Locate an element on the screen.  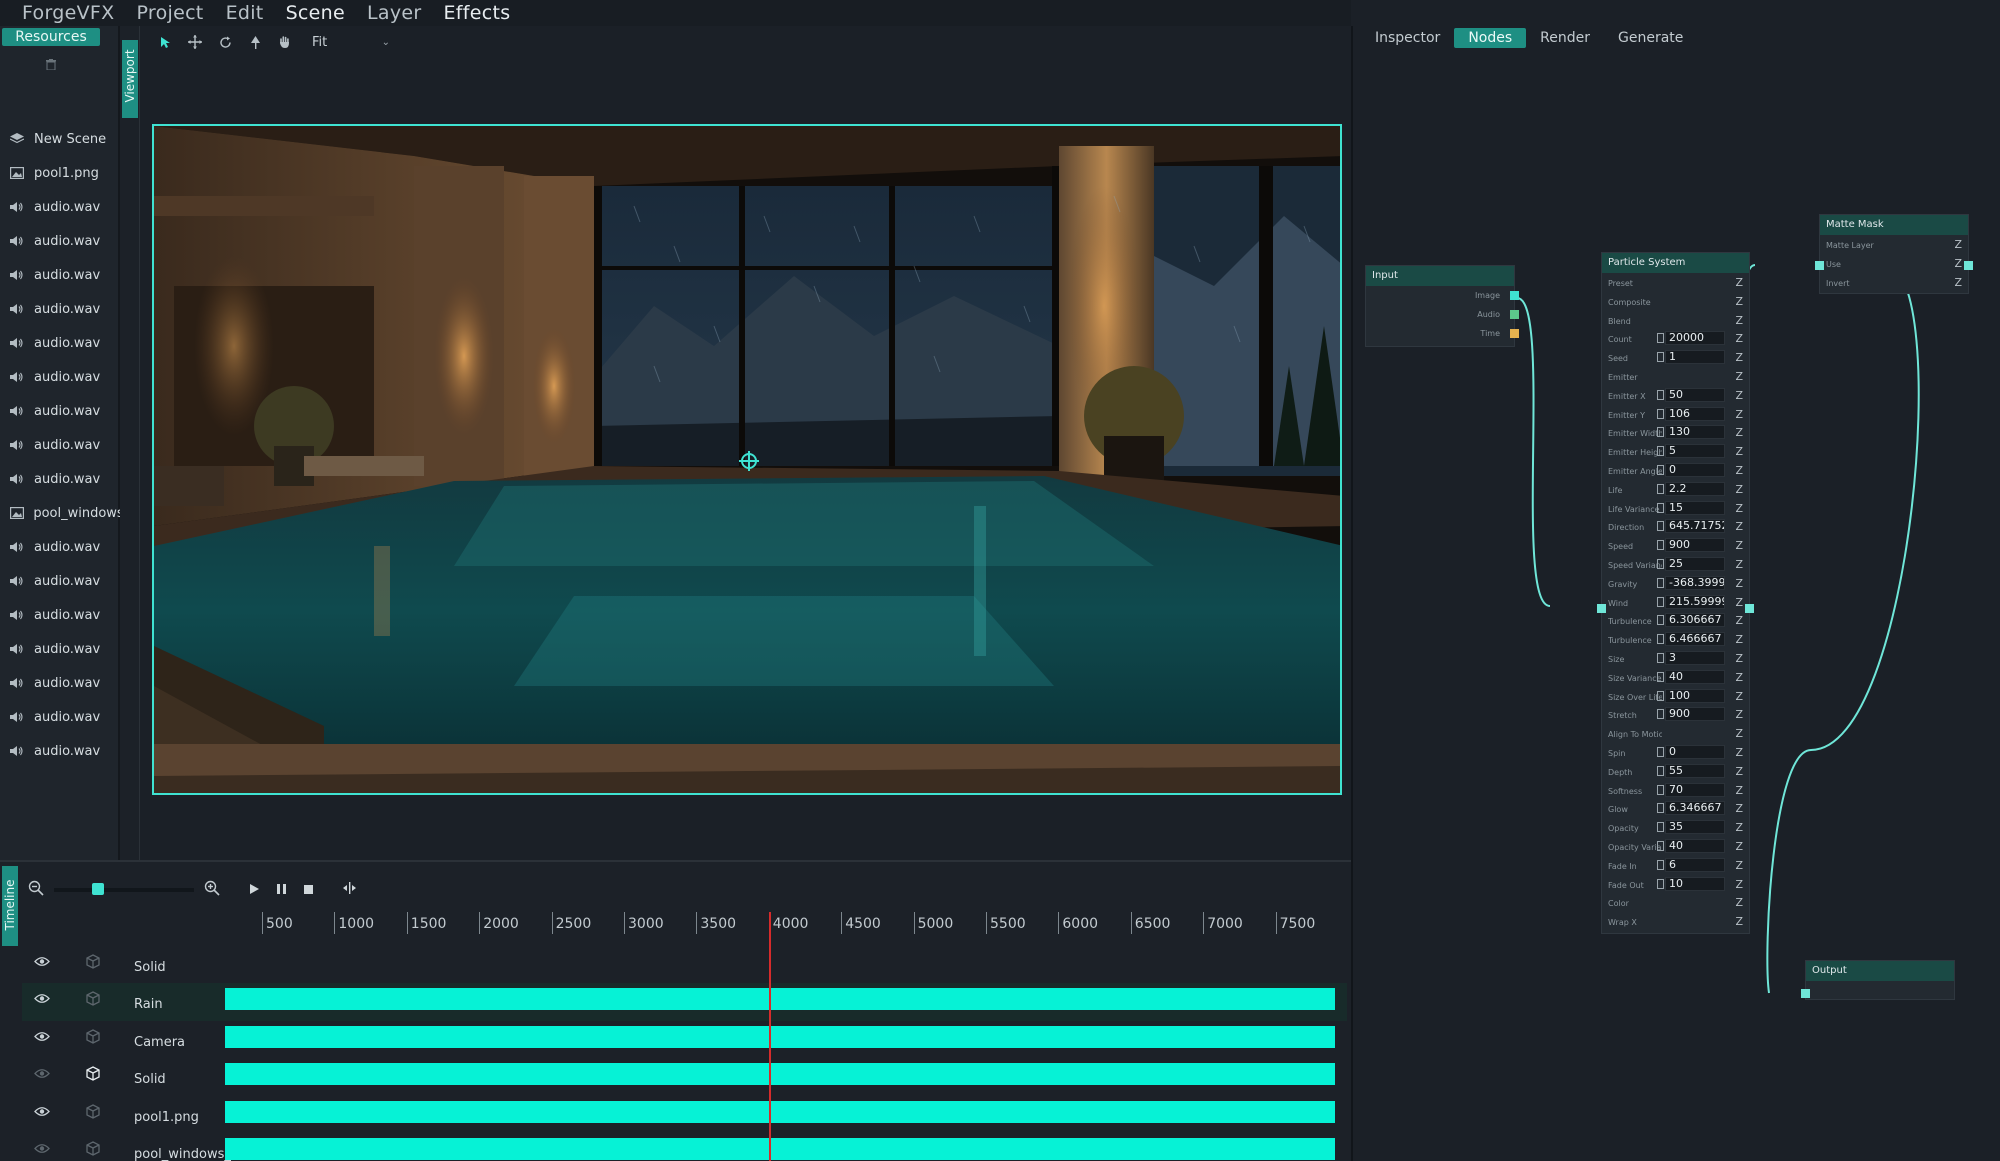
pin-icon is located at coordinates (255, 42).